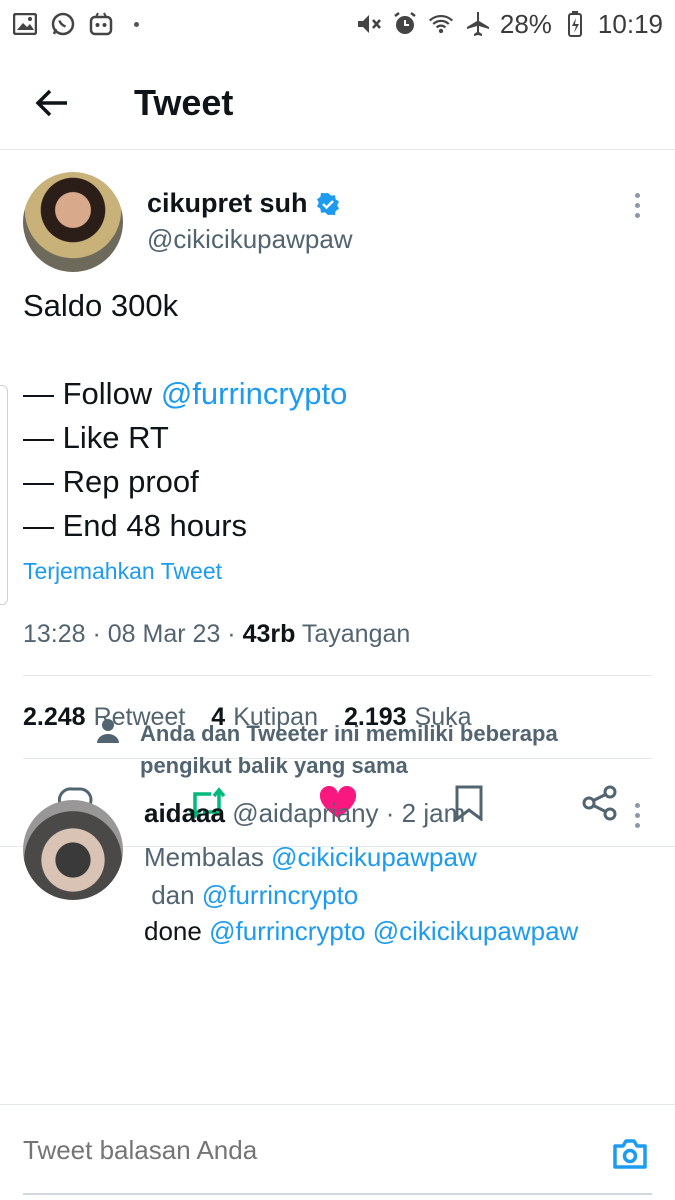 This screenshot has width=675, height=1200. Describe the element at coordinates (111, 481) in the screenshot. I see `tweet-line: — Rep proof` at that location.